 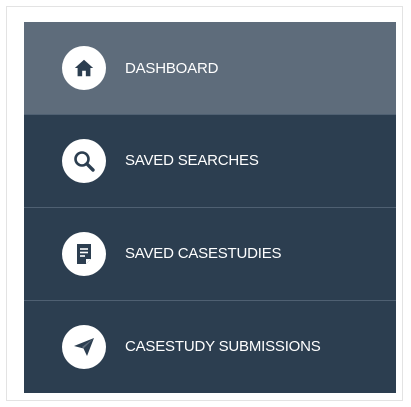 I want to click on menu-item-label: SAVED SEARCHES, so click(x=192, y=160).